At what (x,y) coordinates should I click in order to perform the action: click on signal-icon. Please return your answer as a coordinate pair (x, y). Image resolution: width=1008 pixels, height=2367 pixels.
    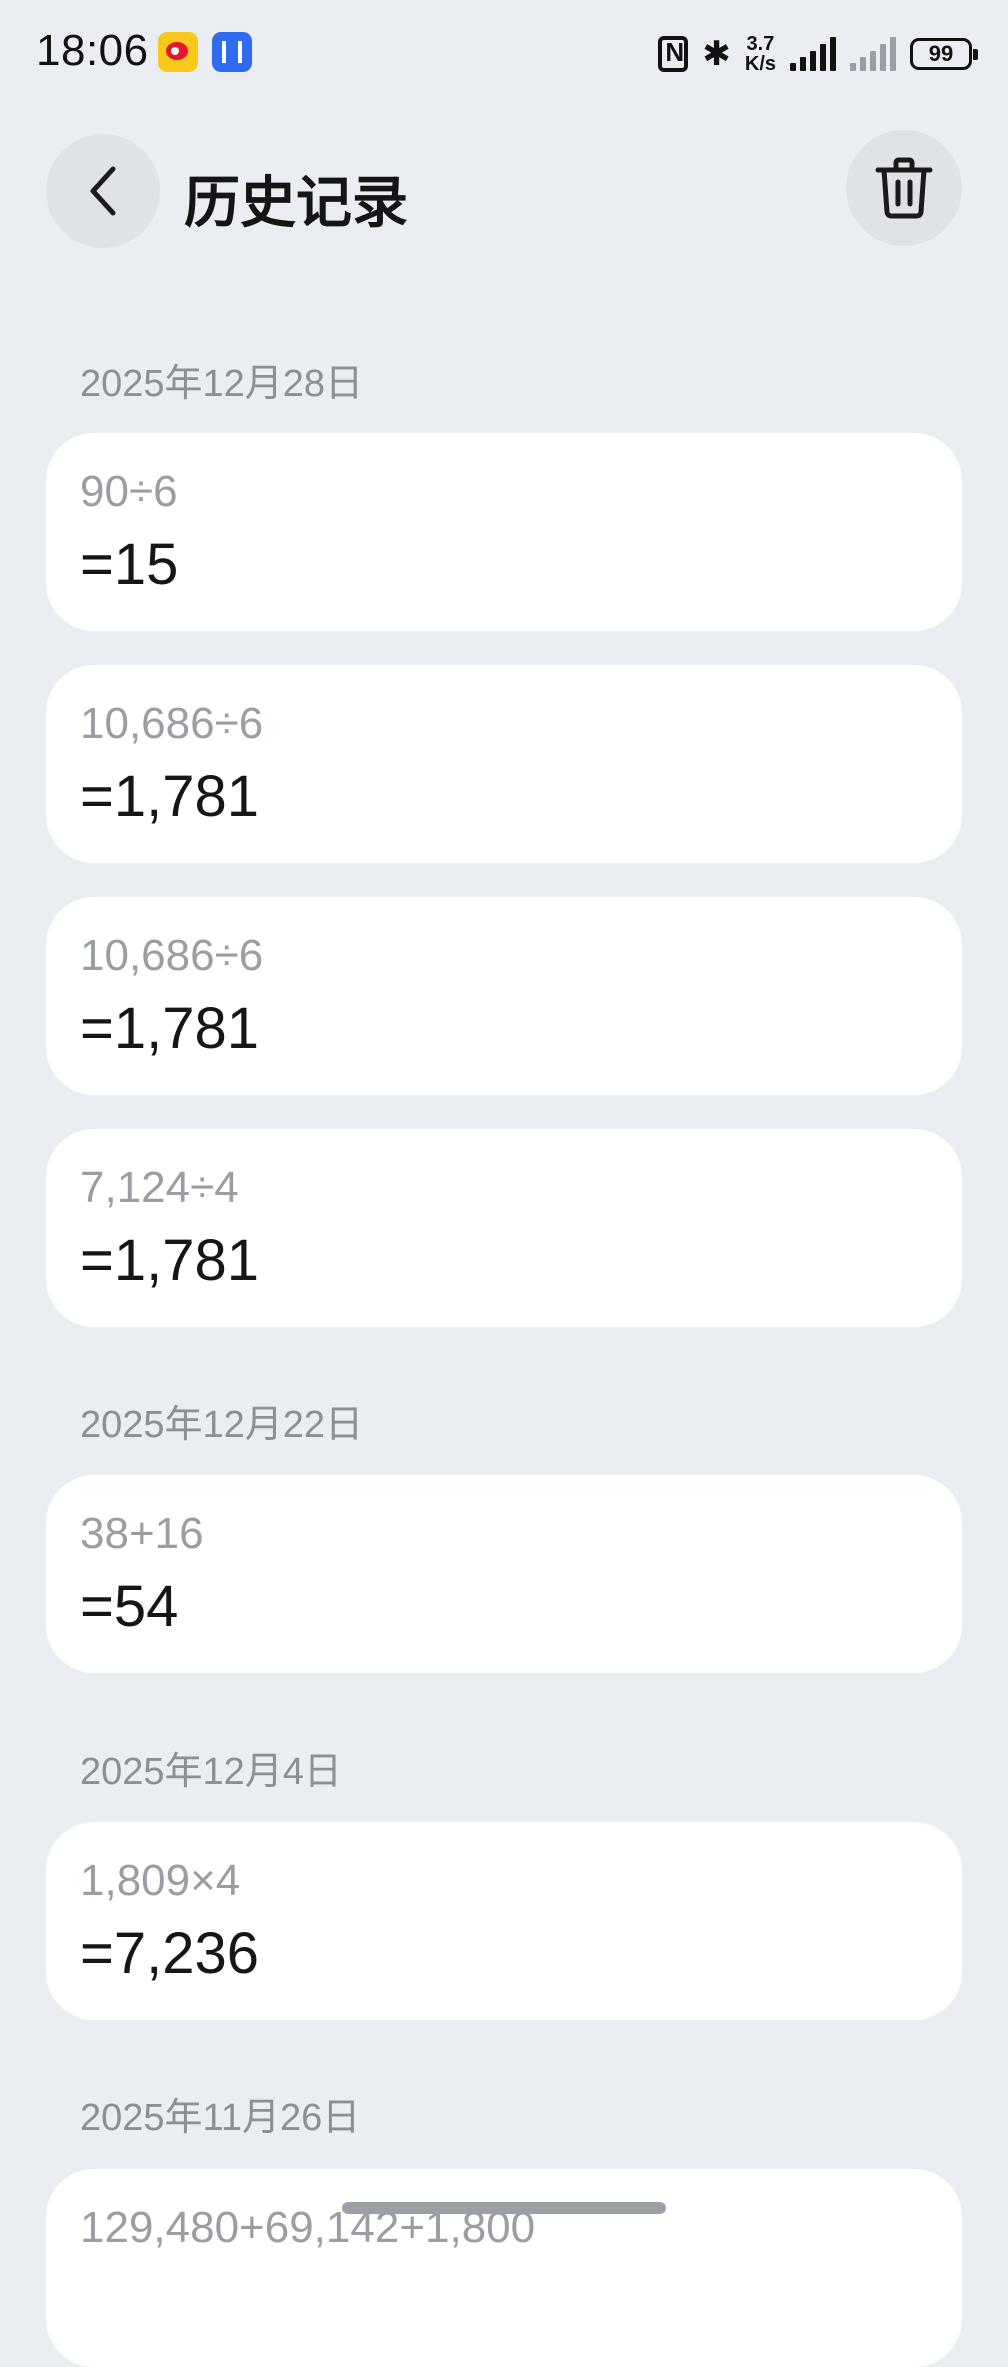
    Looking at the image, I should click on (813, 54).